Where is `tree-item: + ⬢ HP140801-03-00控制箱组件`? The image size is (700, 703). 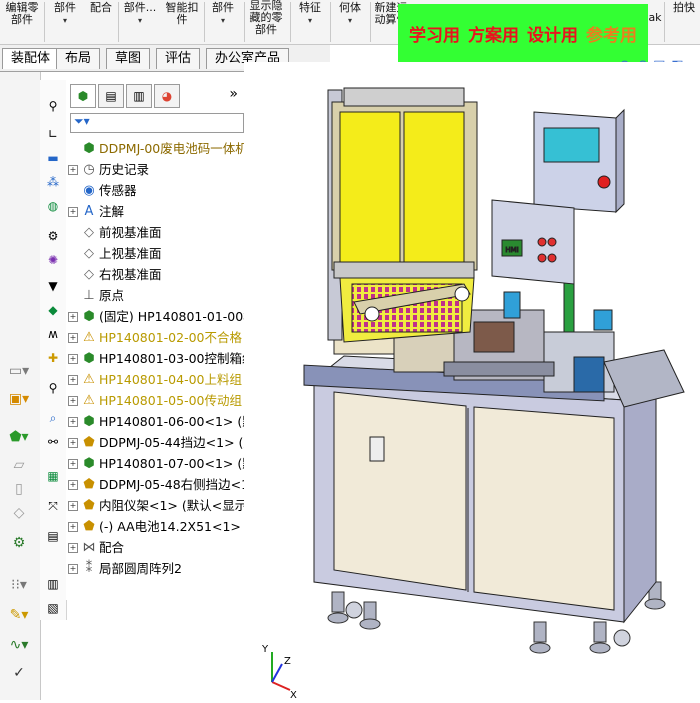
tree-item: + ⬢ HP140801-03-00控制箱组件 is located at coordinates (156, 358).